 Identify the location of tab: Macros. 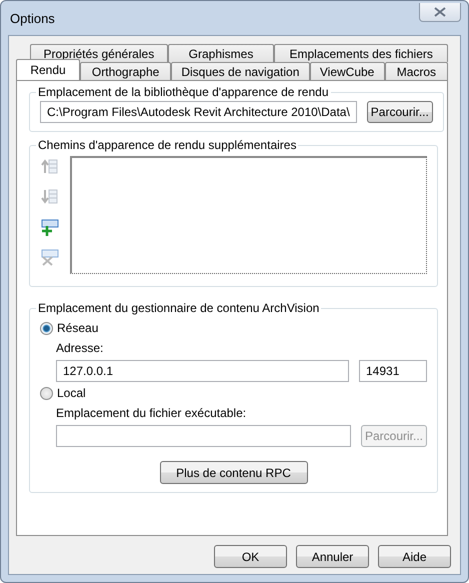
(416, 71).